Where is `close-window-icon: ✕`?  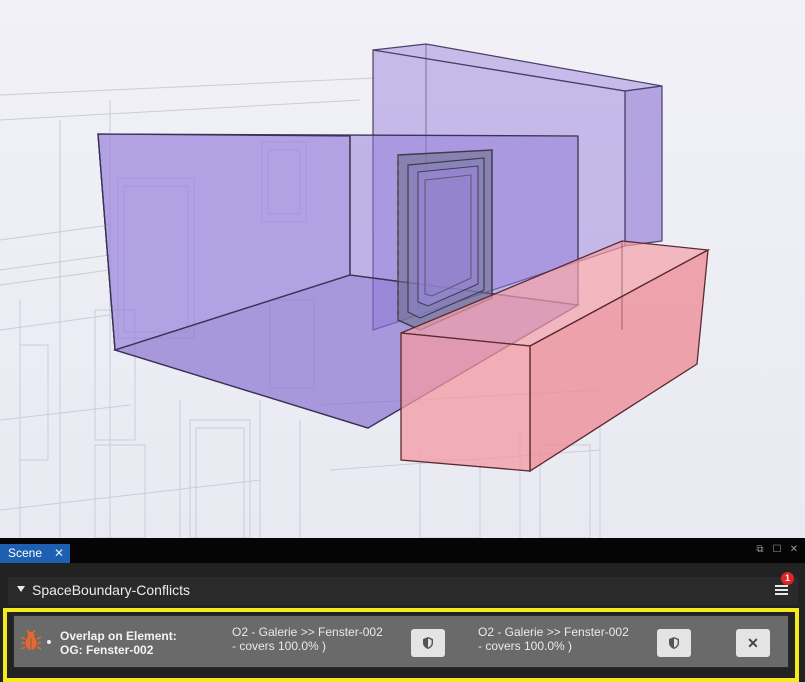 close-window-icon: ✕ is located at coordinates (794, 550).